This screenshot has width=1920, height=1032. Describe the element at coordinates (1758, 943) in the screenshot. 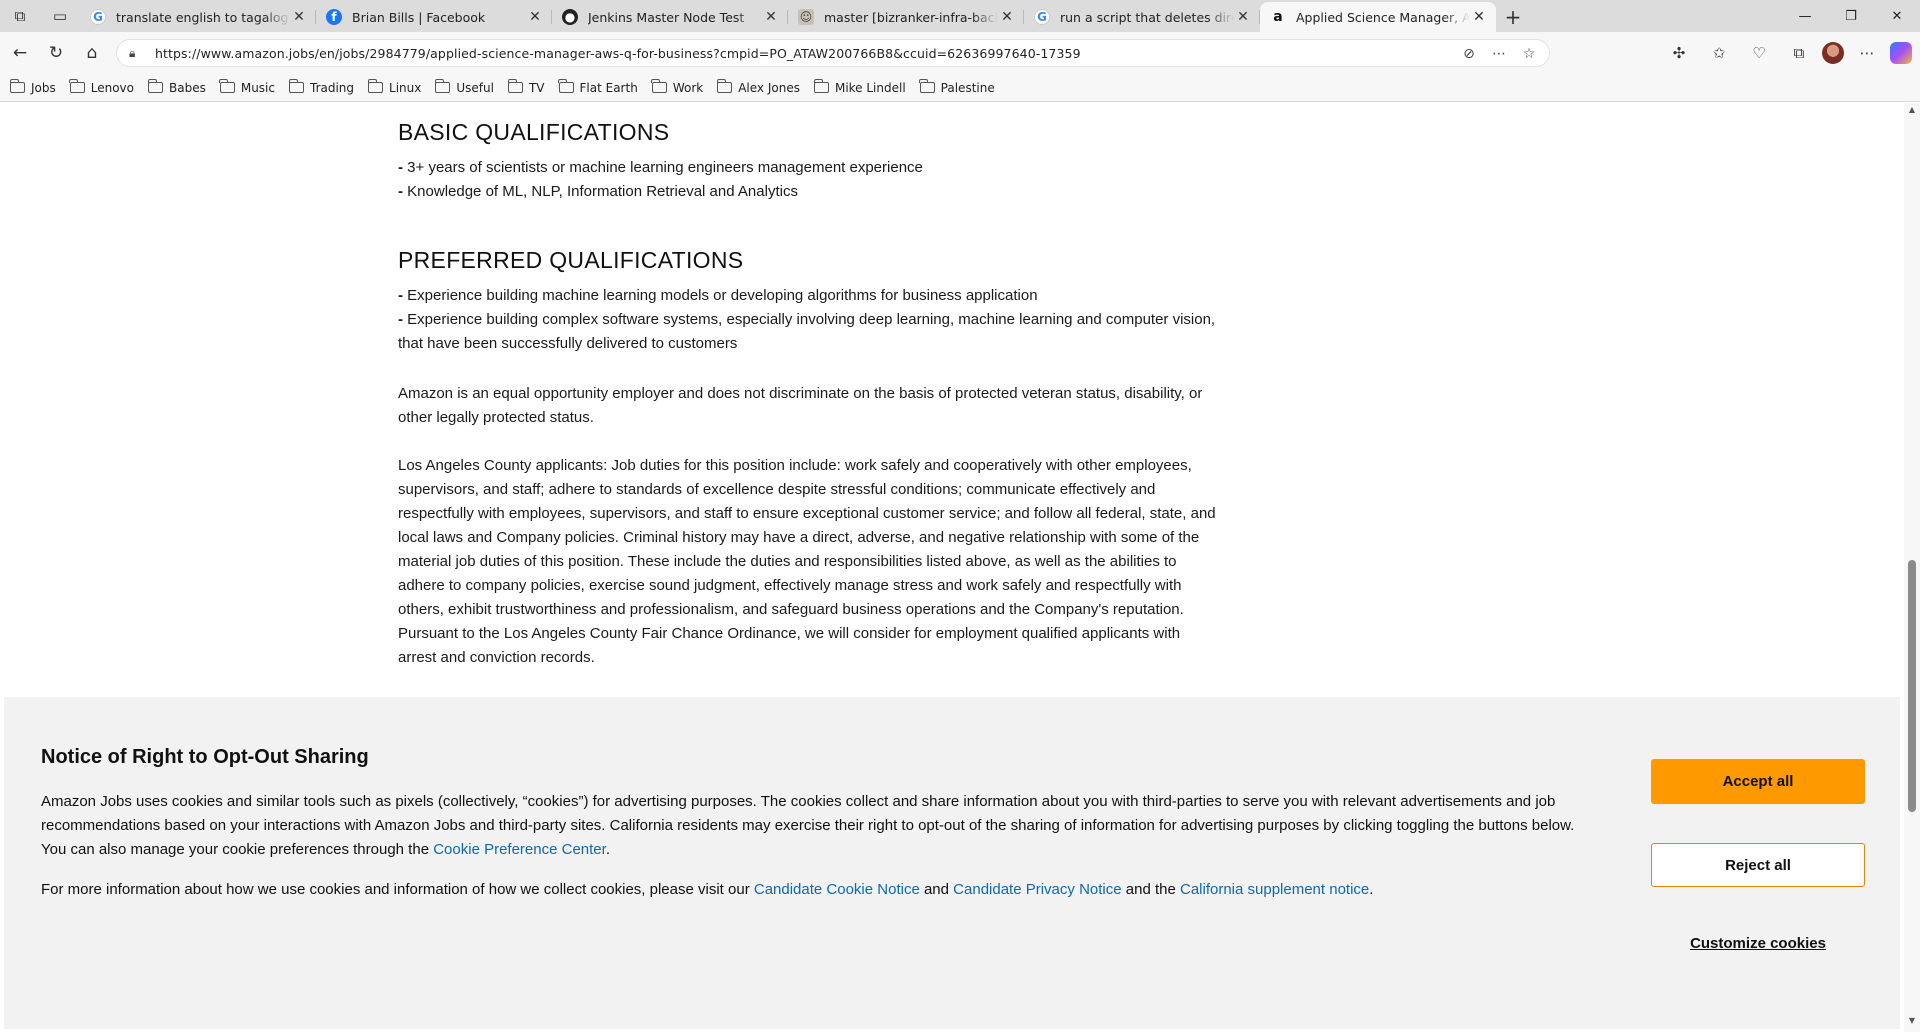

I see `customize-cookies-button: Customize cookies` at that location.